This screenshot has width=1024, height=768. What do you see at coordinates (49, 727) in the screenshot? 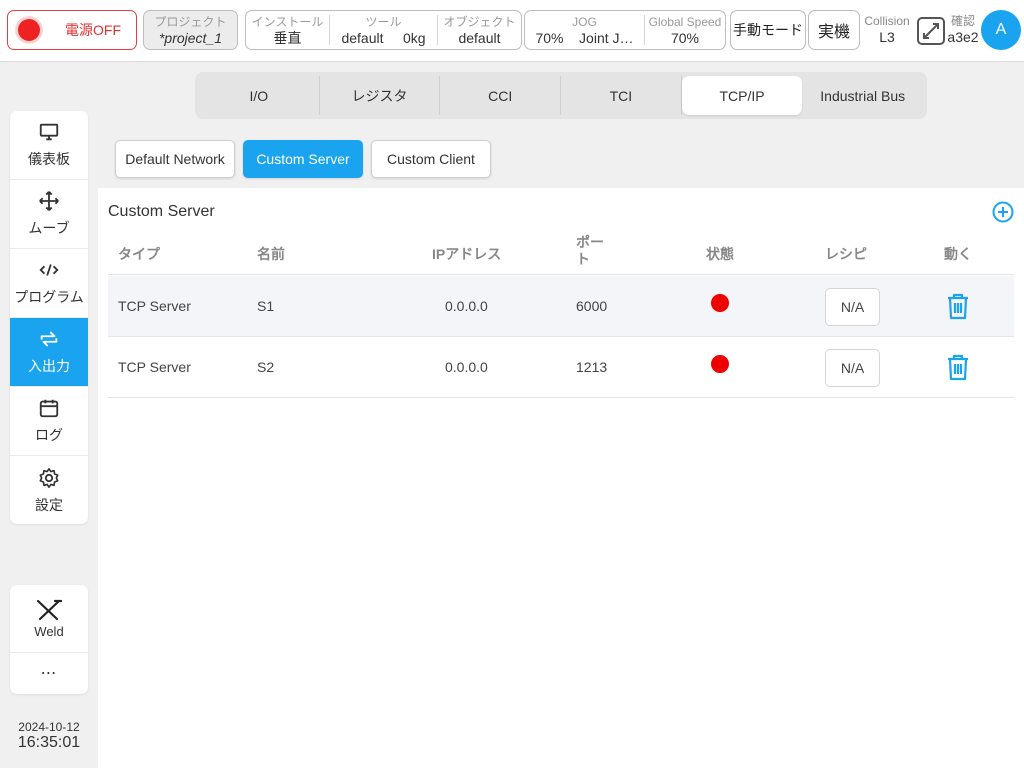
I see `date-display: 2024-10-12` at bounding box center [49, 727].